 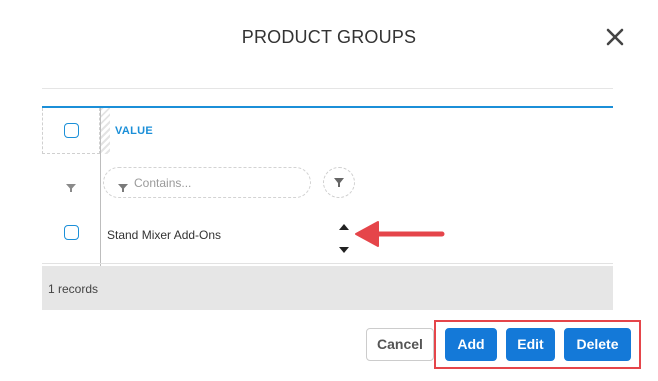 I want to click on edit-button: Edit, so click(x=530, y=344).